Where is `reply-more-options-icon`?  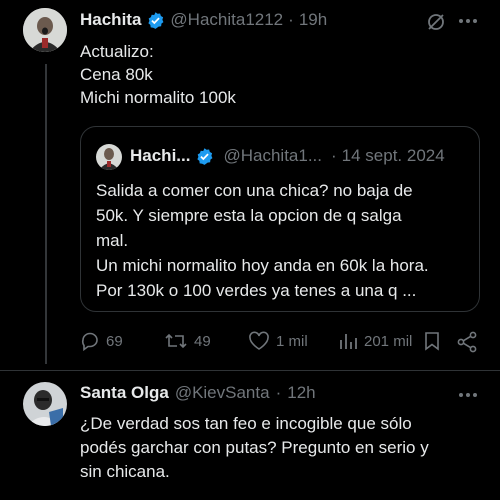
reply-more-options-icon is located at coordinates (468, 395).